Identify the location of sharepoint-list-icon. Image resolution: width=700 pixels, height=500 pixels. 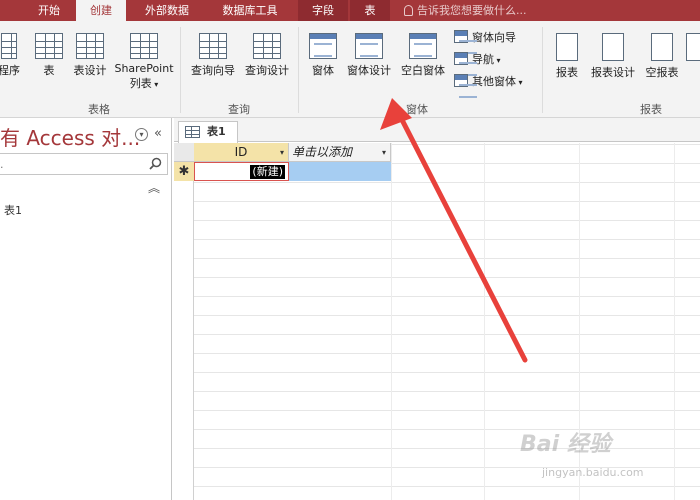
(144, 46).